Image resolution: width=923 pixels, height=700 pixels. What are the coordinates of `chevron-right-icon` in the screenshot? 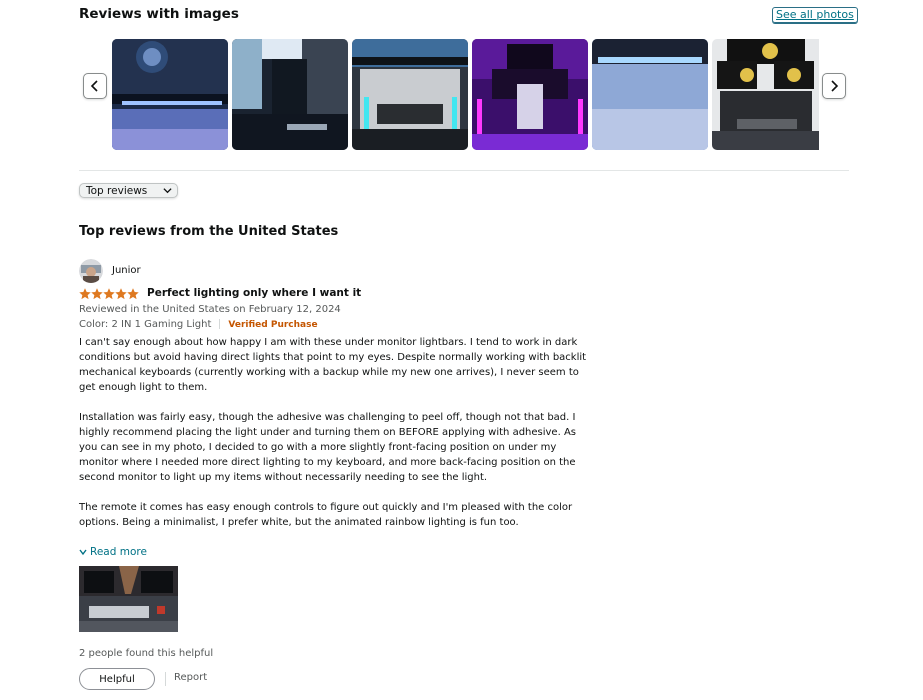 It's located at (835, 86).